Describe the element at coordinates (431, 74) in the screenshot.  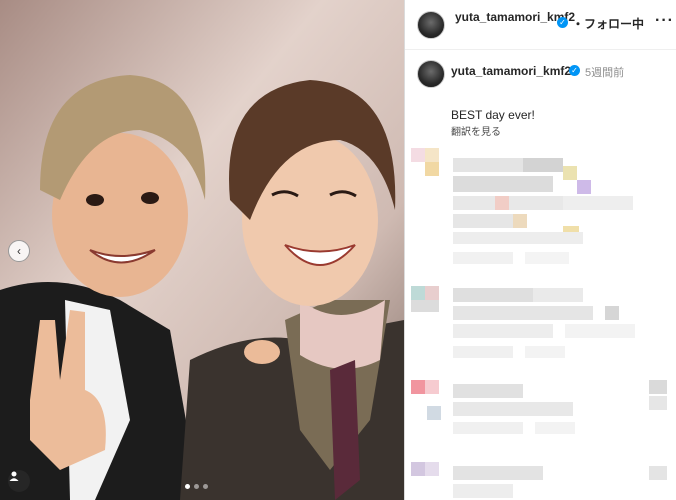
I see `caption-author-avatar` at that location.